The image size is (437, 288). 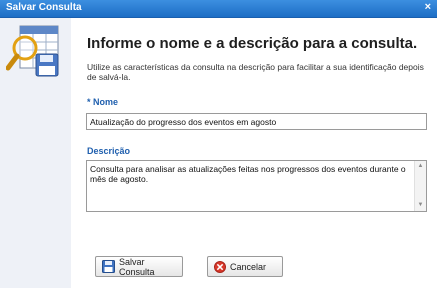 I want to click on cancel-icon, so click(x=220, y=266).